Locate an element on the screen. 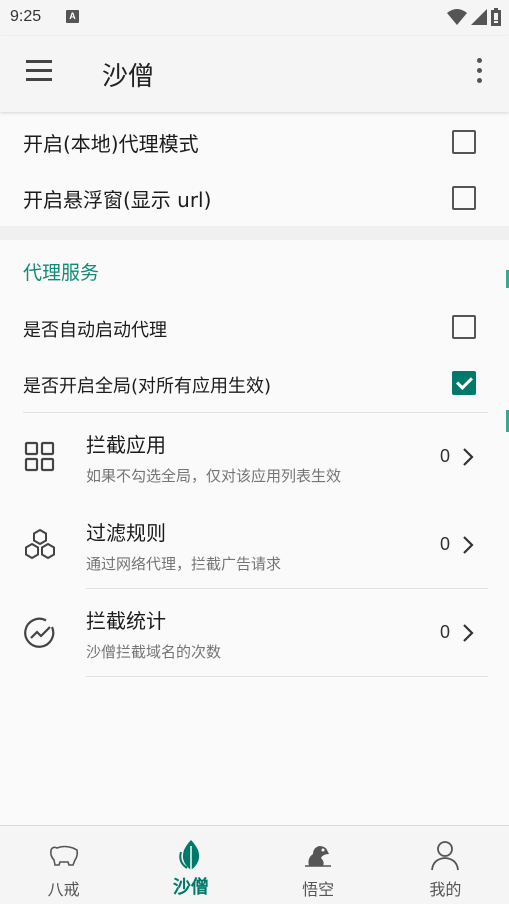 This screenshot has height=904, width=509. setting-row-floating-window: 开启悬浮窗(显示 url) is located at coordinates (254, 198).